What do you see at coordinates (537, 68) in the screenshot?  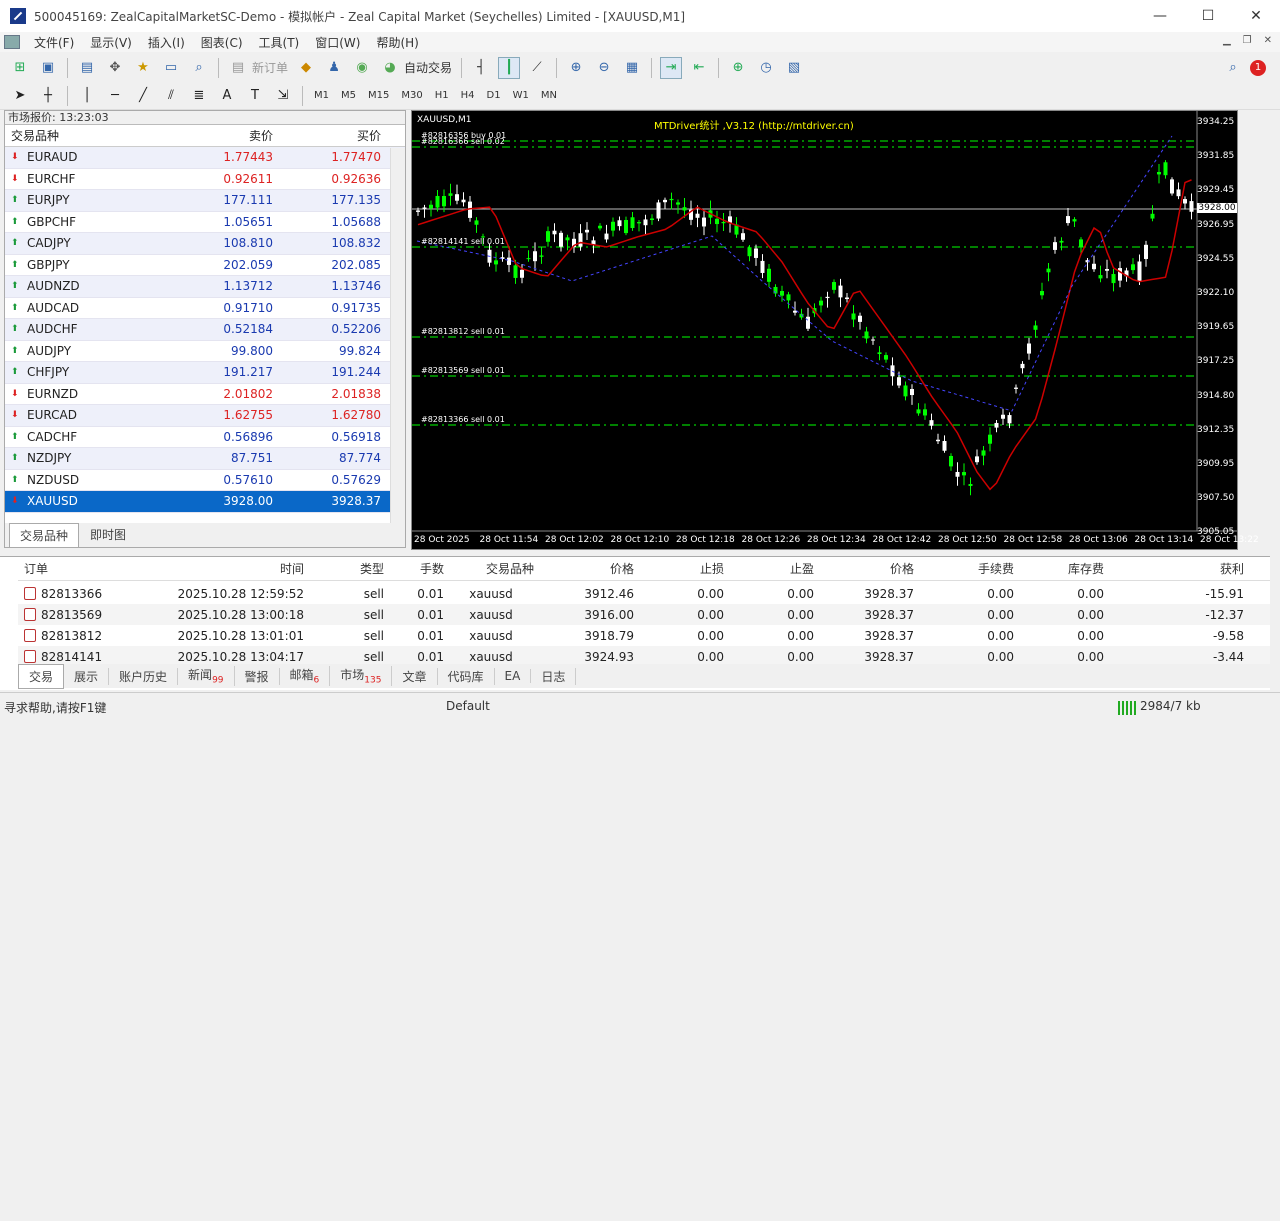 I see `line-chart-icon: ⟋` at bounding box center [537, 68].